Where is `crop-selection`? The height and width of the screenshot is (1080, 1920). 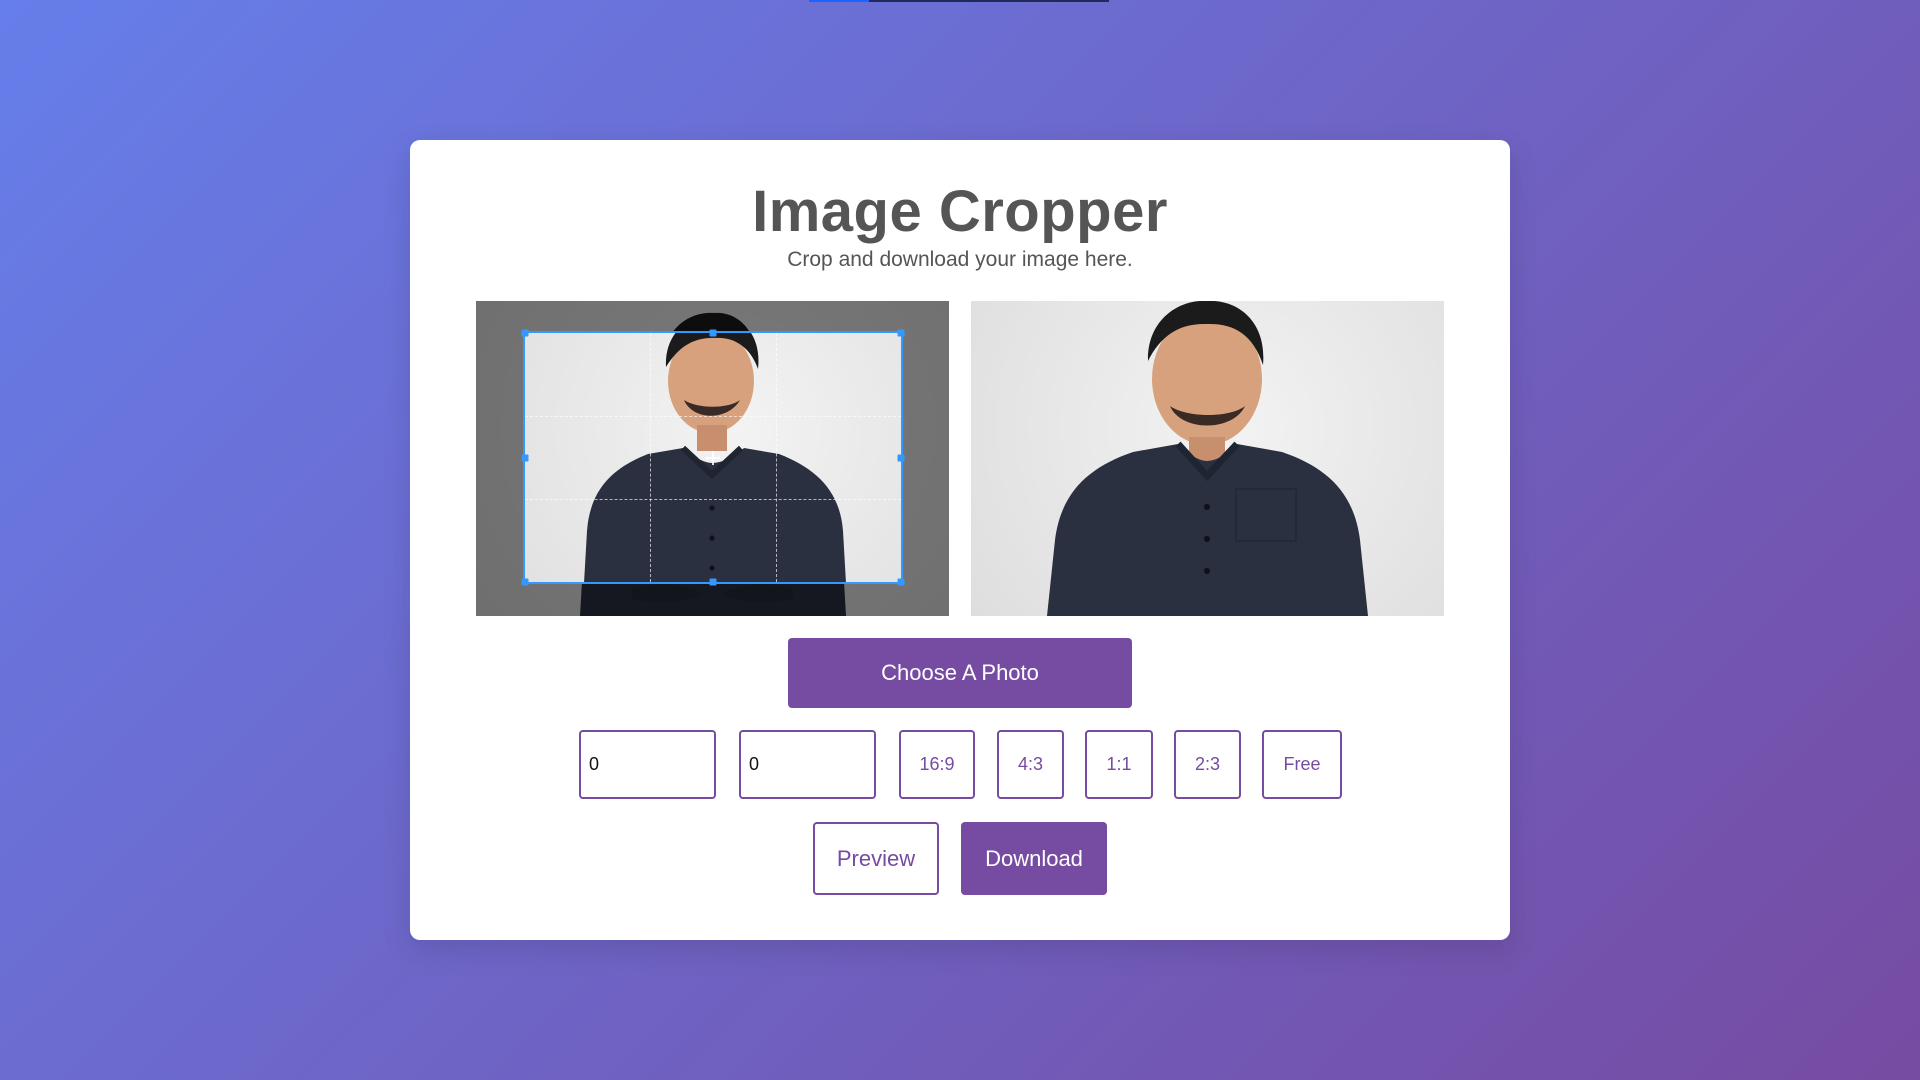
crop-selection is located at coordinates (713, 457).